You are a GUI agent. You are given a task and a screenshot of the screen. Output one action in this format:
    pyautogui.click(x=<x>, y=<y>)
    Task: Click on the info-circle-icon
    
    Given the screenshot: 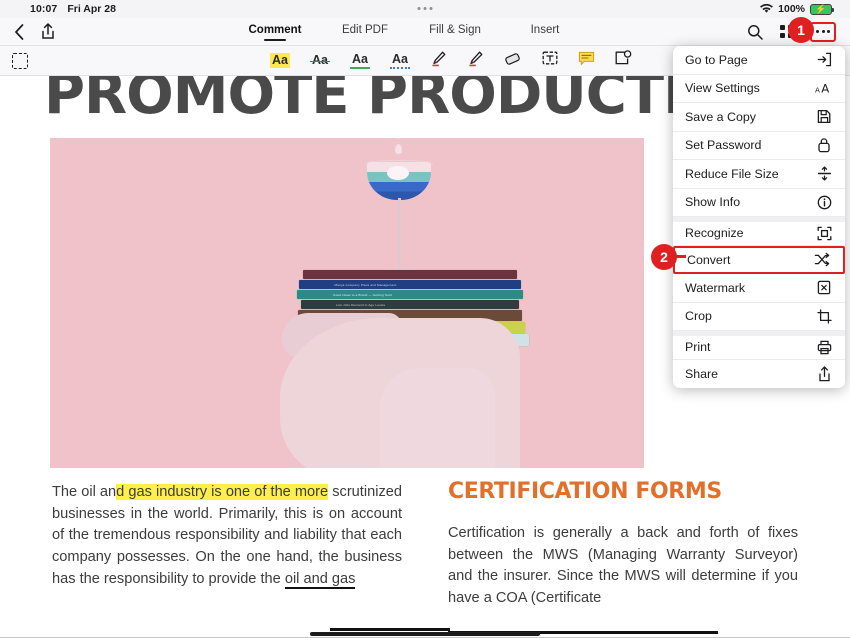 What is the action you would take?
    pyautogui.click(x=824, y=202)
    